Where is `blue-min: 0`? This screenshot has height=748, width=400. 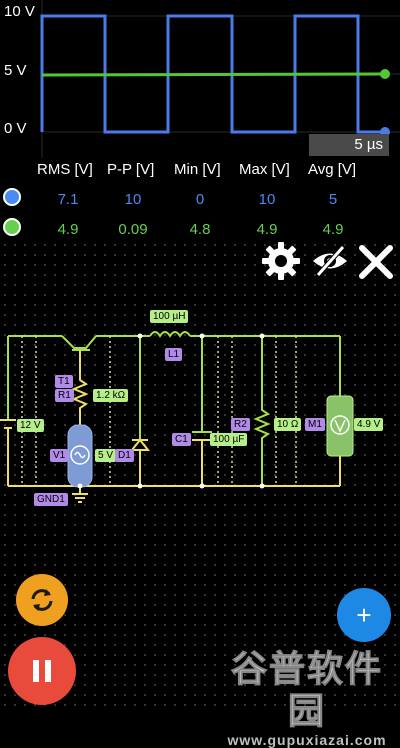 blue-min: 0 is located at coordinates (200, 199).